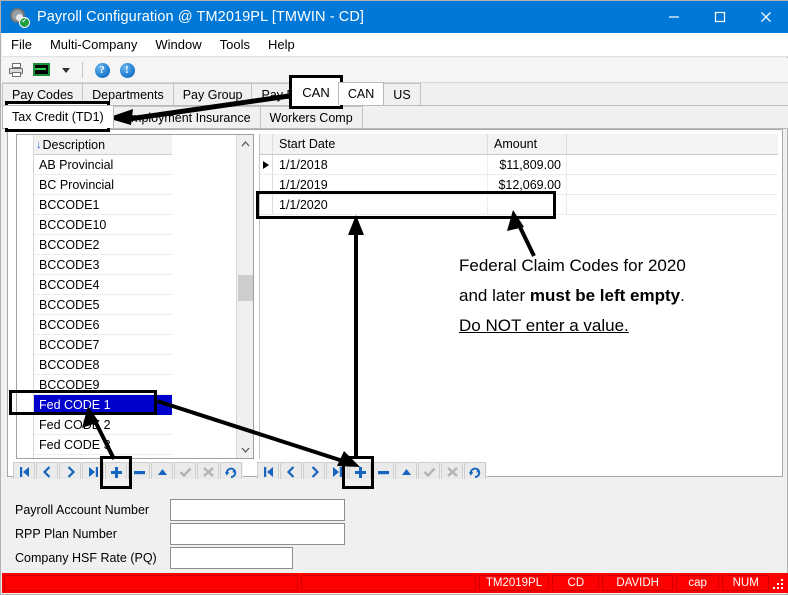  I want to click on scroll-down-icon, so click(245, 449).